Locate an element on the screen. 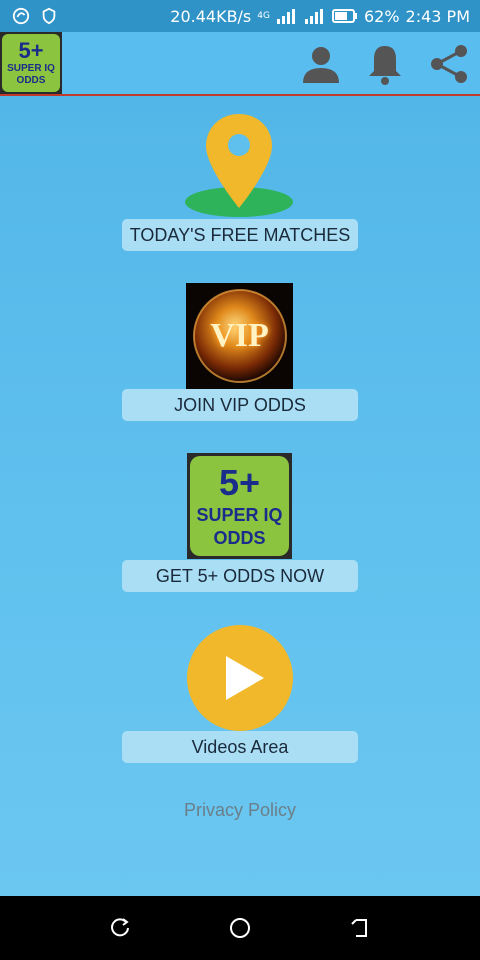 Image resolution: width=480 pixels, height=960 pixels. status-left is located at coordinates (35, 16).